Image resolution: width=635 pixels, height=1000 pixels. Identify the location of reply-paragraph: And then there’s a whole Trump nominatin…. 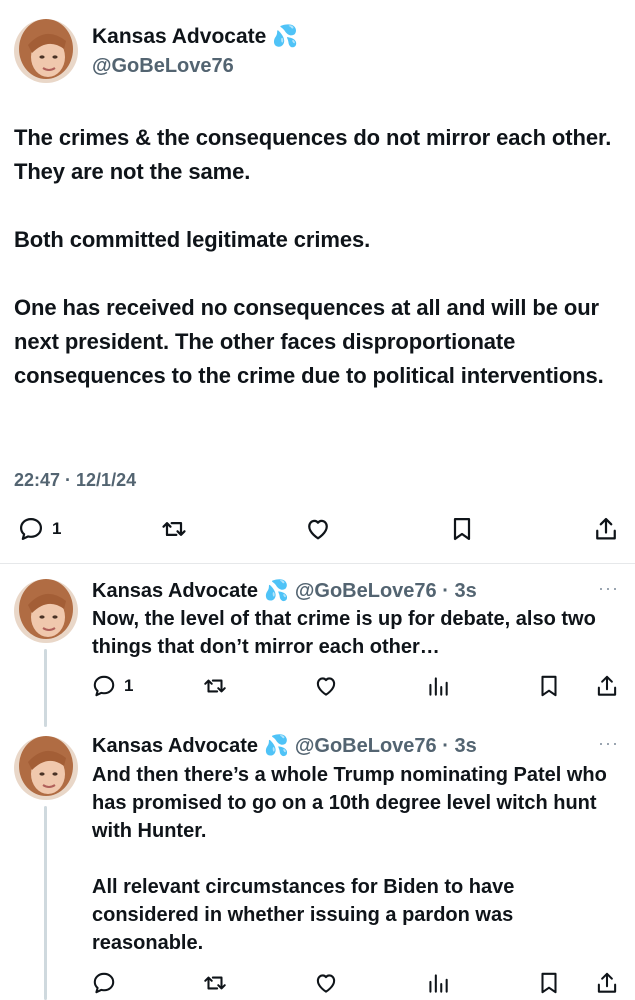
(349, 803).